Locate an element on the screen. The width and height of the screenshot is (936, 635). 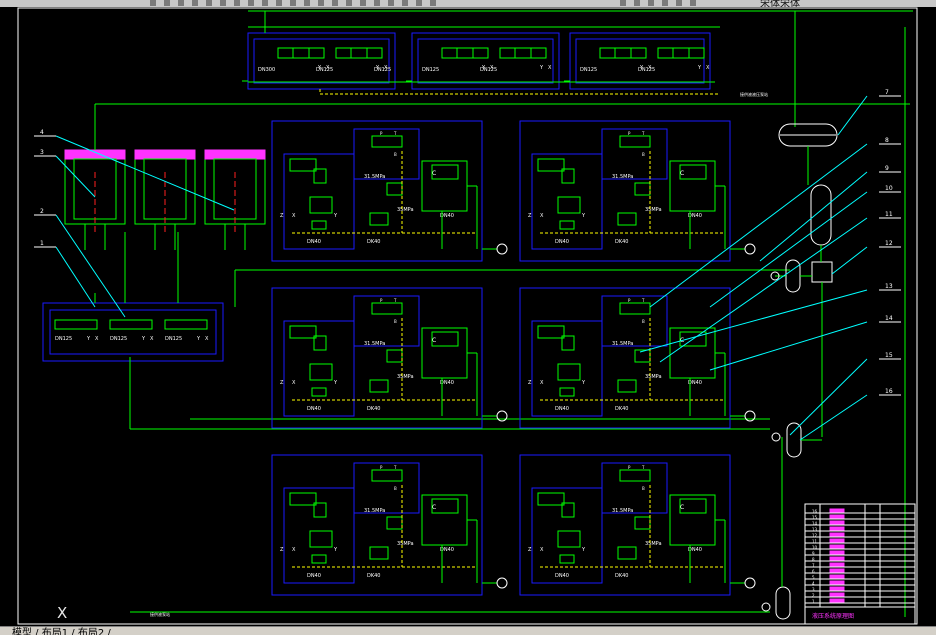
callout-number: 9 is located at coordinates (887, 168).